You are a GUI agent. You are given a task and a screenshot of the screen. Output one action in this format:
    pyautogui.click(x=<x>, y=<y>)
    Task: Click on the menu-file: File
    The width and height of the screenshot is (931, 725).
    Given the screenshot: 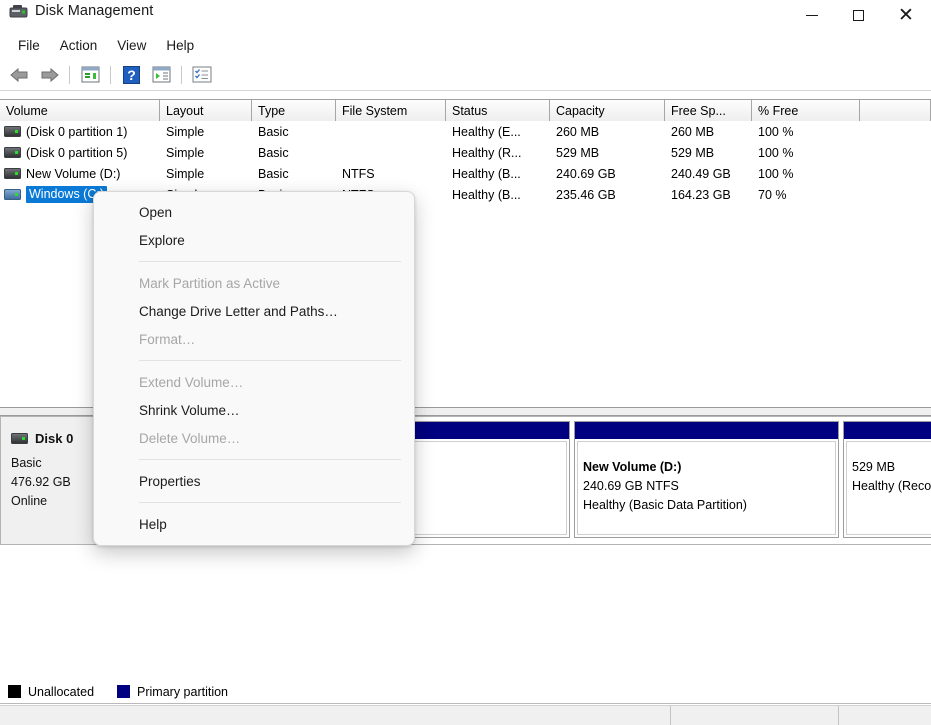 What is the action you would take?
    pyautogui.click(x=29, y=45)
    